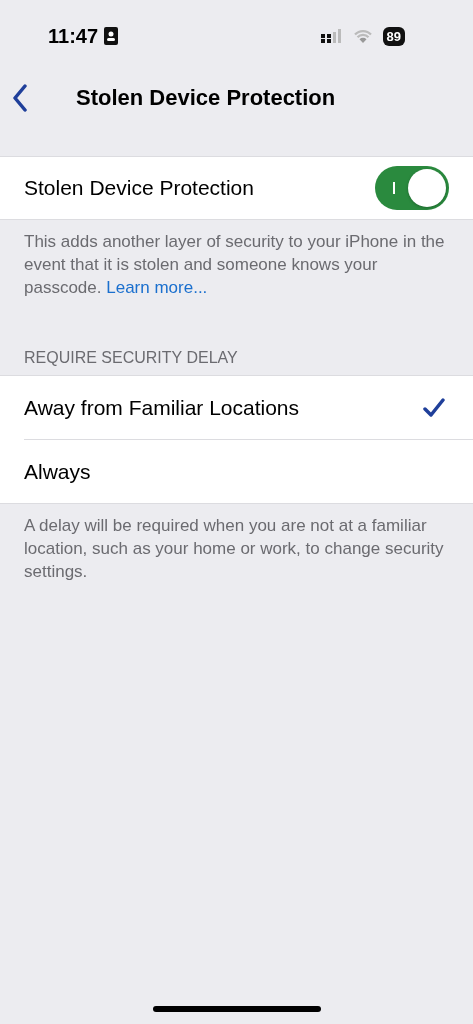 This screenshot has width=473, height=1024. Describe the element at coordinates (331, 36) in the screenshot. I see `signal-icon` at that location.